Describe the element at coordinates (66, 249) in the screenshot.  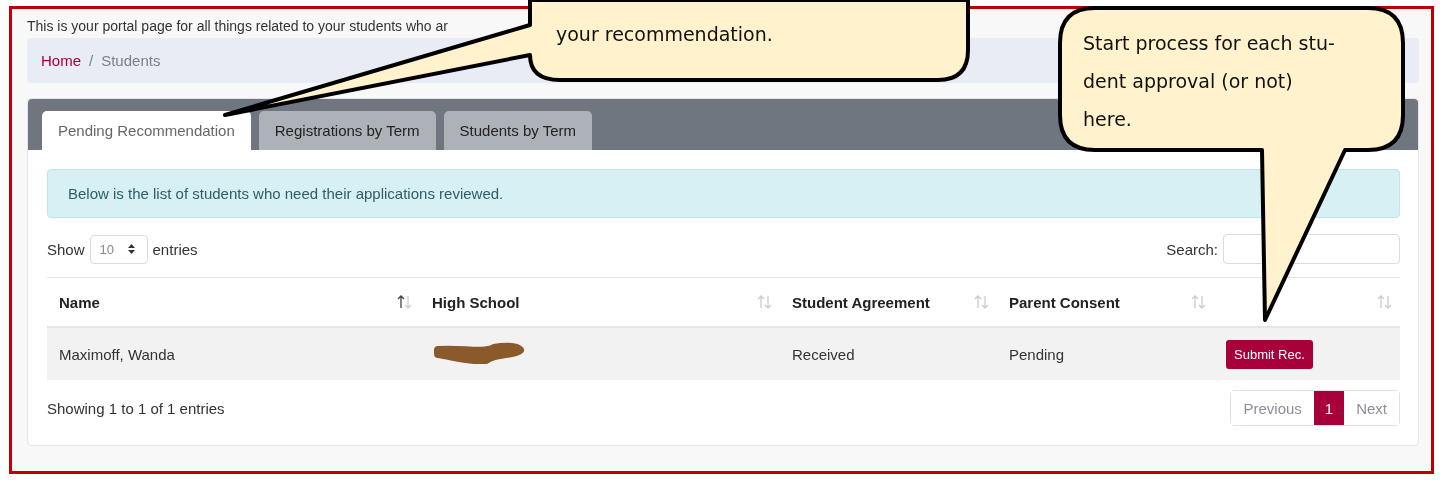
I see `show-label: Show` at that location.